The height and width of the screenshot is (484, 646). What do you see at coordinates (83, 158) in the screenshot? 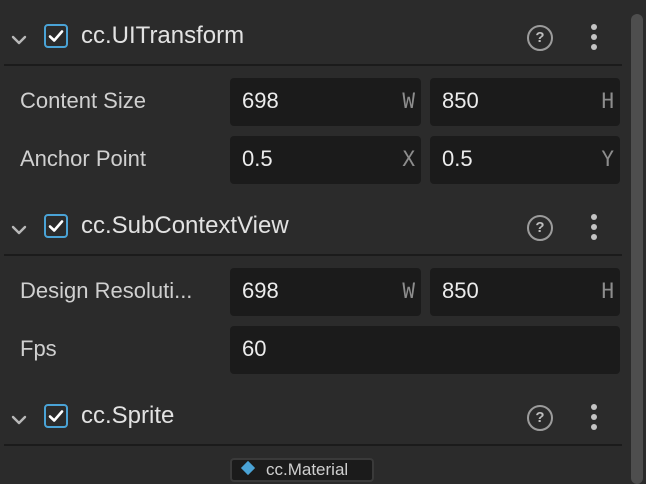
I see `property-label: Anchor Point` at bounding box center [83, 158].